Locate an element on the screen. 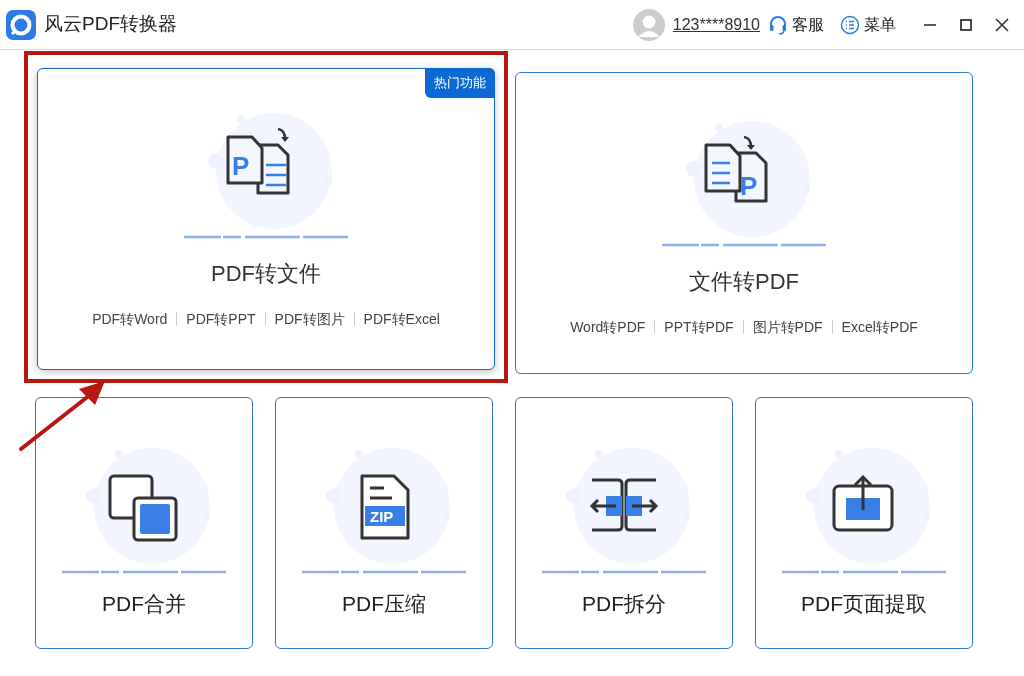 Image resolution: width=1024 pixels, height=676 pixels. conversion-link: PDF转图片 is located at coordinates (309, 319).